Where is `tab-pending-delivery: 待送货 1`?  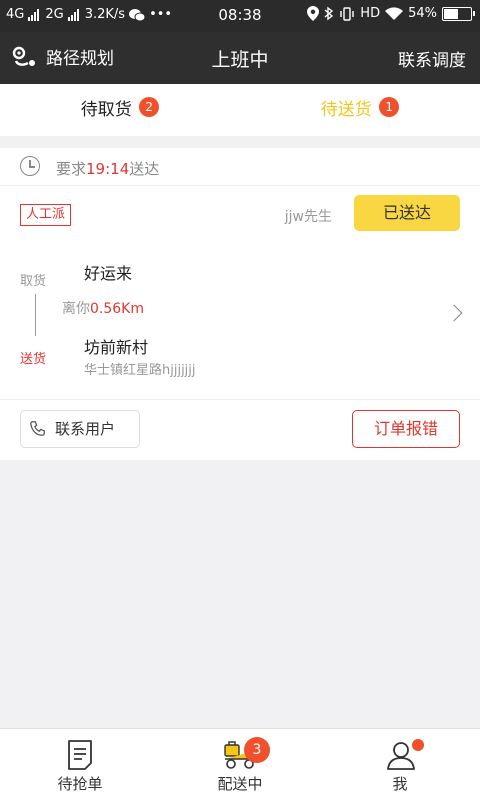 tab-pending-delivery: 待送货 1 is located at coordinates (360, 110).